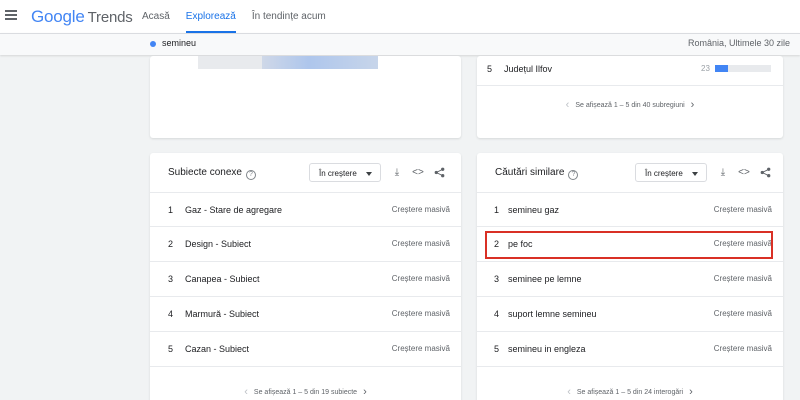 The height and width of the screenshot is (400, 800). I want to click on list-item-label: seminee pe lemne, so click(545, 279).